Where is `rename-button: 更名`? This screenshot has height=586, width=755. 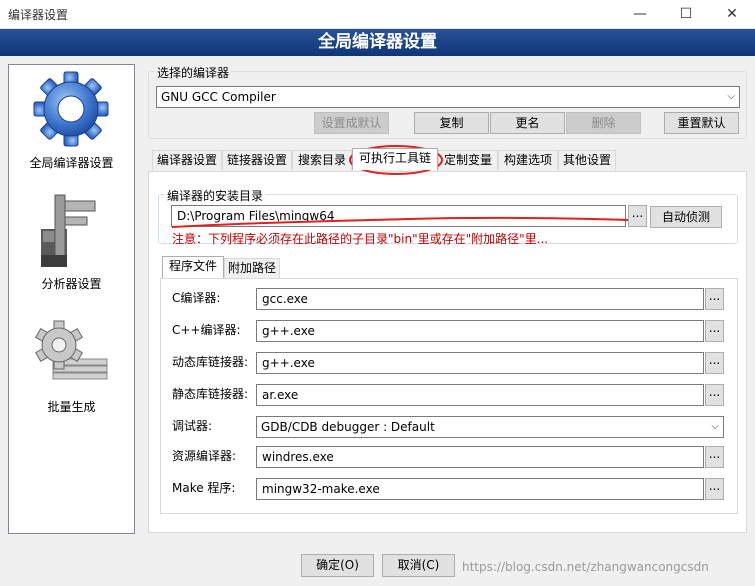 rename-button: 更名 is located at coordinates (527, 123).